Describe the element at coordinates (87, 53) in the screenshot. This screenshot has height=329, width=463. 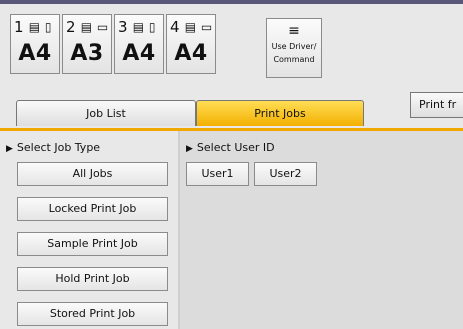
I see `tray-paper-size: A3` at that location.